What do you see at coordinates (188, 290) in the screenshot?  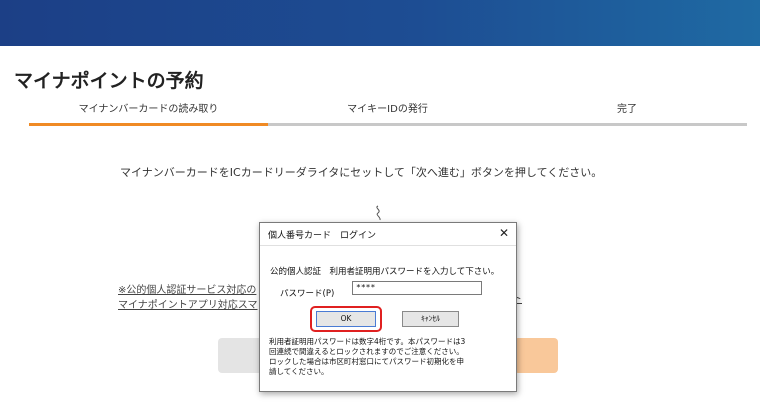 I see `note-link-jpki: ※公的個人認証サービス対応の` at bounding box center [188, 290].